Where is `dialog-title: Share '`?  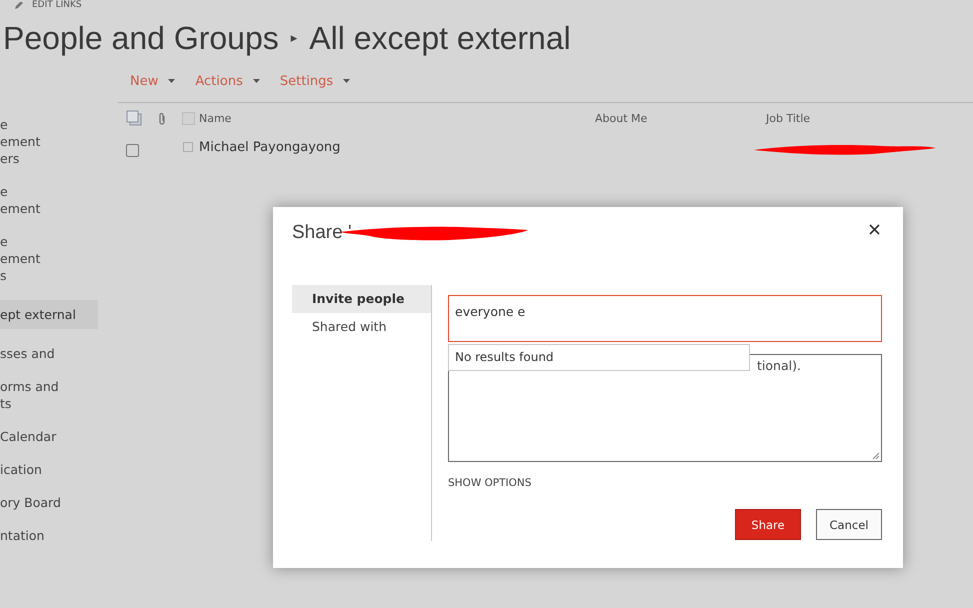 dialog-title: Share ' is located at coordinates (322, 233).